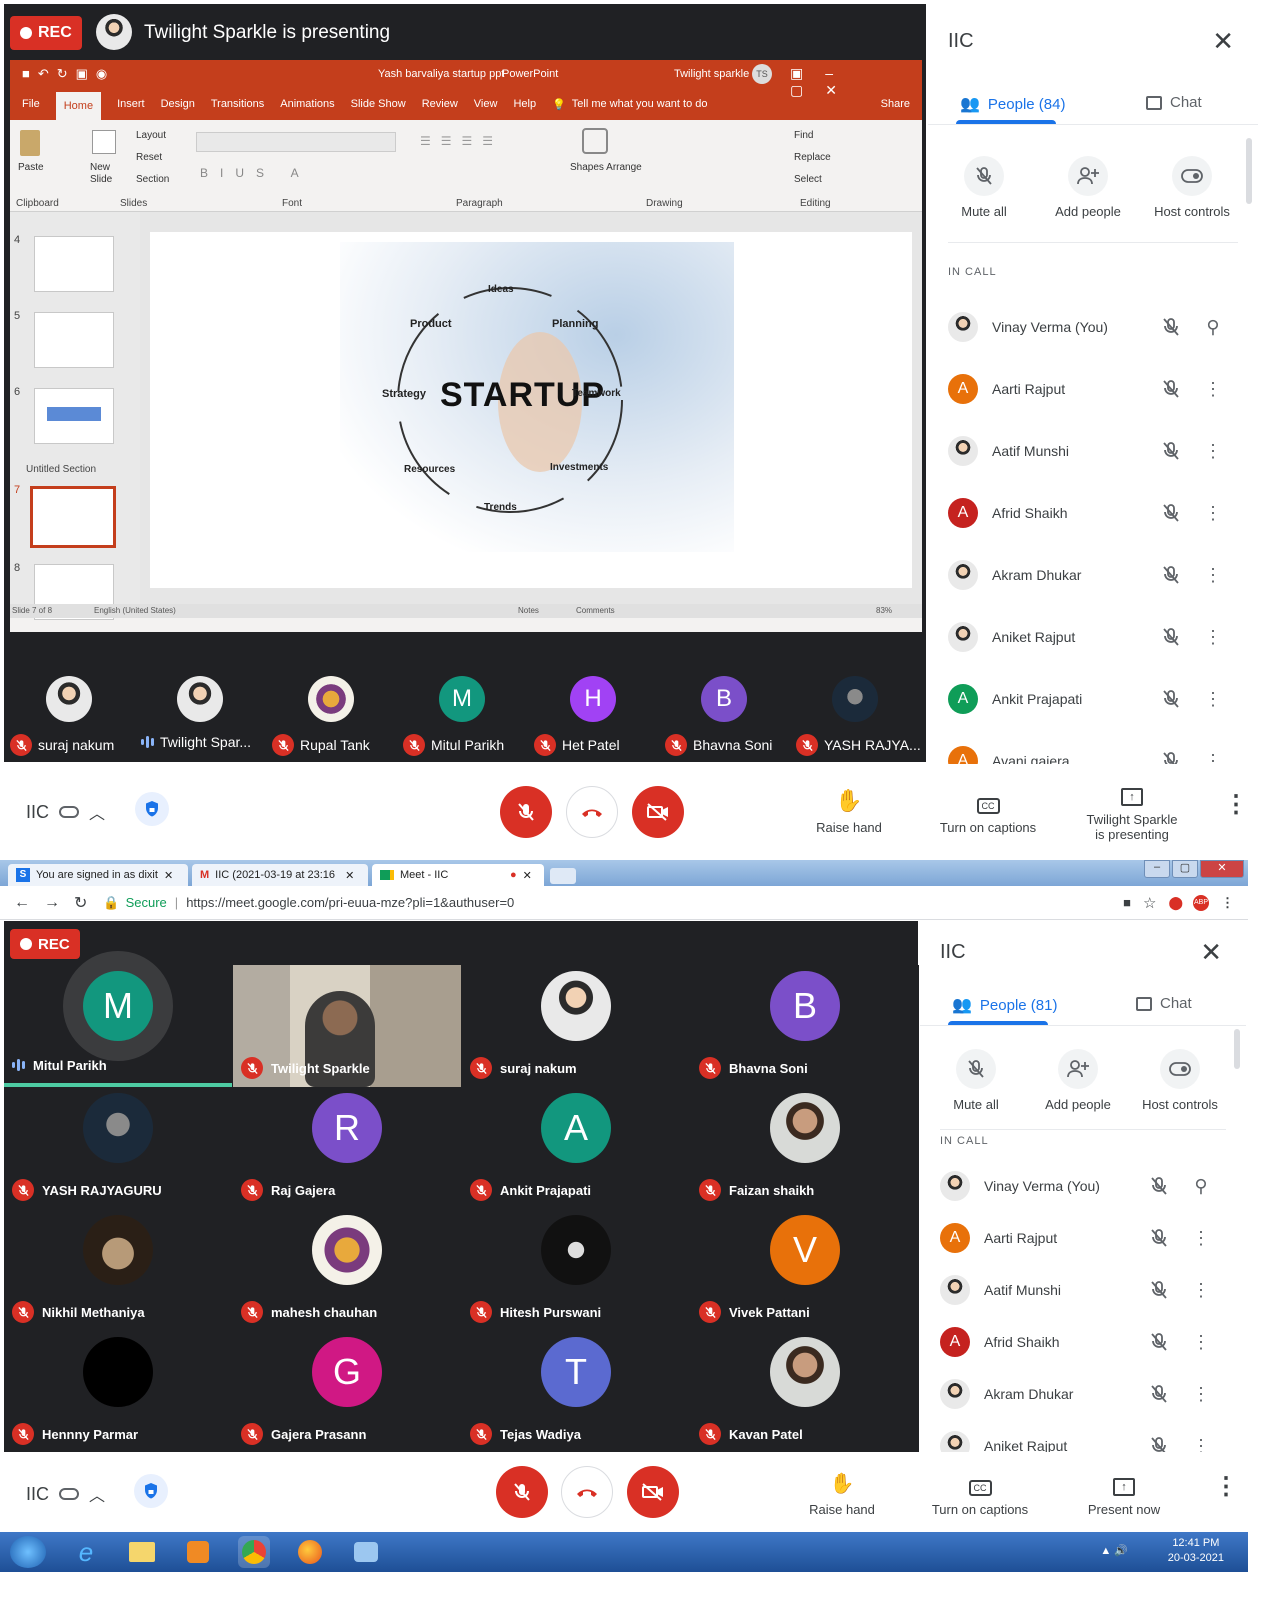  What do you see at coordinates (118, 1019) in the screenshot?
I see `grid-participant-tile: M Mitul Parikh` at bounding box center [118, 1019].